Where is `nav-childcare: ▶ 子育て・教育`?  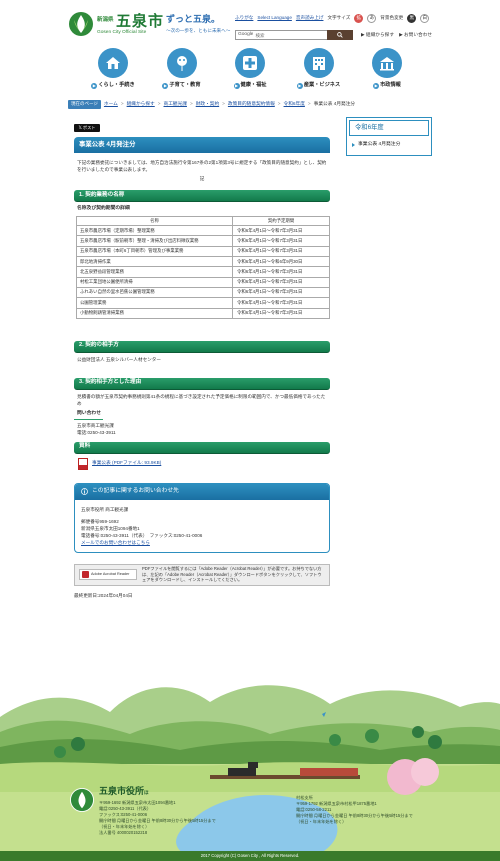 nav-childcare: ▶ 子育て・教育 is located at coordinates (182, 72).